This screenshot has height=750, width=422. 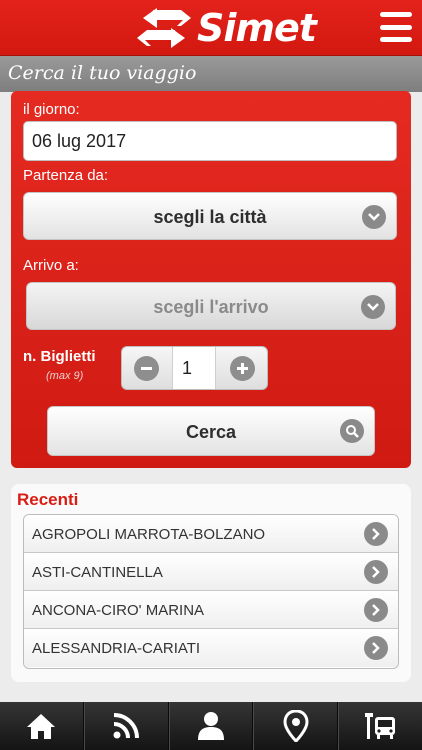 I want to click on departure-select: scegli la città, so click(x=210, y=216).